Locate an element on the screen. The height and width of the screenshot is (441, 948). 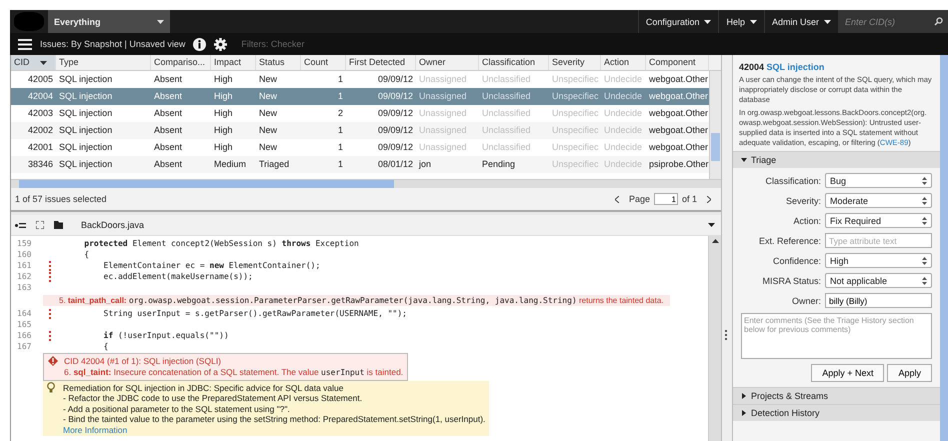
table-row: 42004 SQL injection Absent High New 1 09/09/12 Unassigned Unclassified Unspecifiec Undecide webgoat.Other is located at coordinates (360, 96).